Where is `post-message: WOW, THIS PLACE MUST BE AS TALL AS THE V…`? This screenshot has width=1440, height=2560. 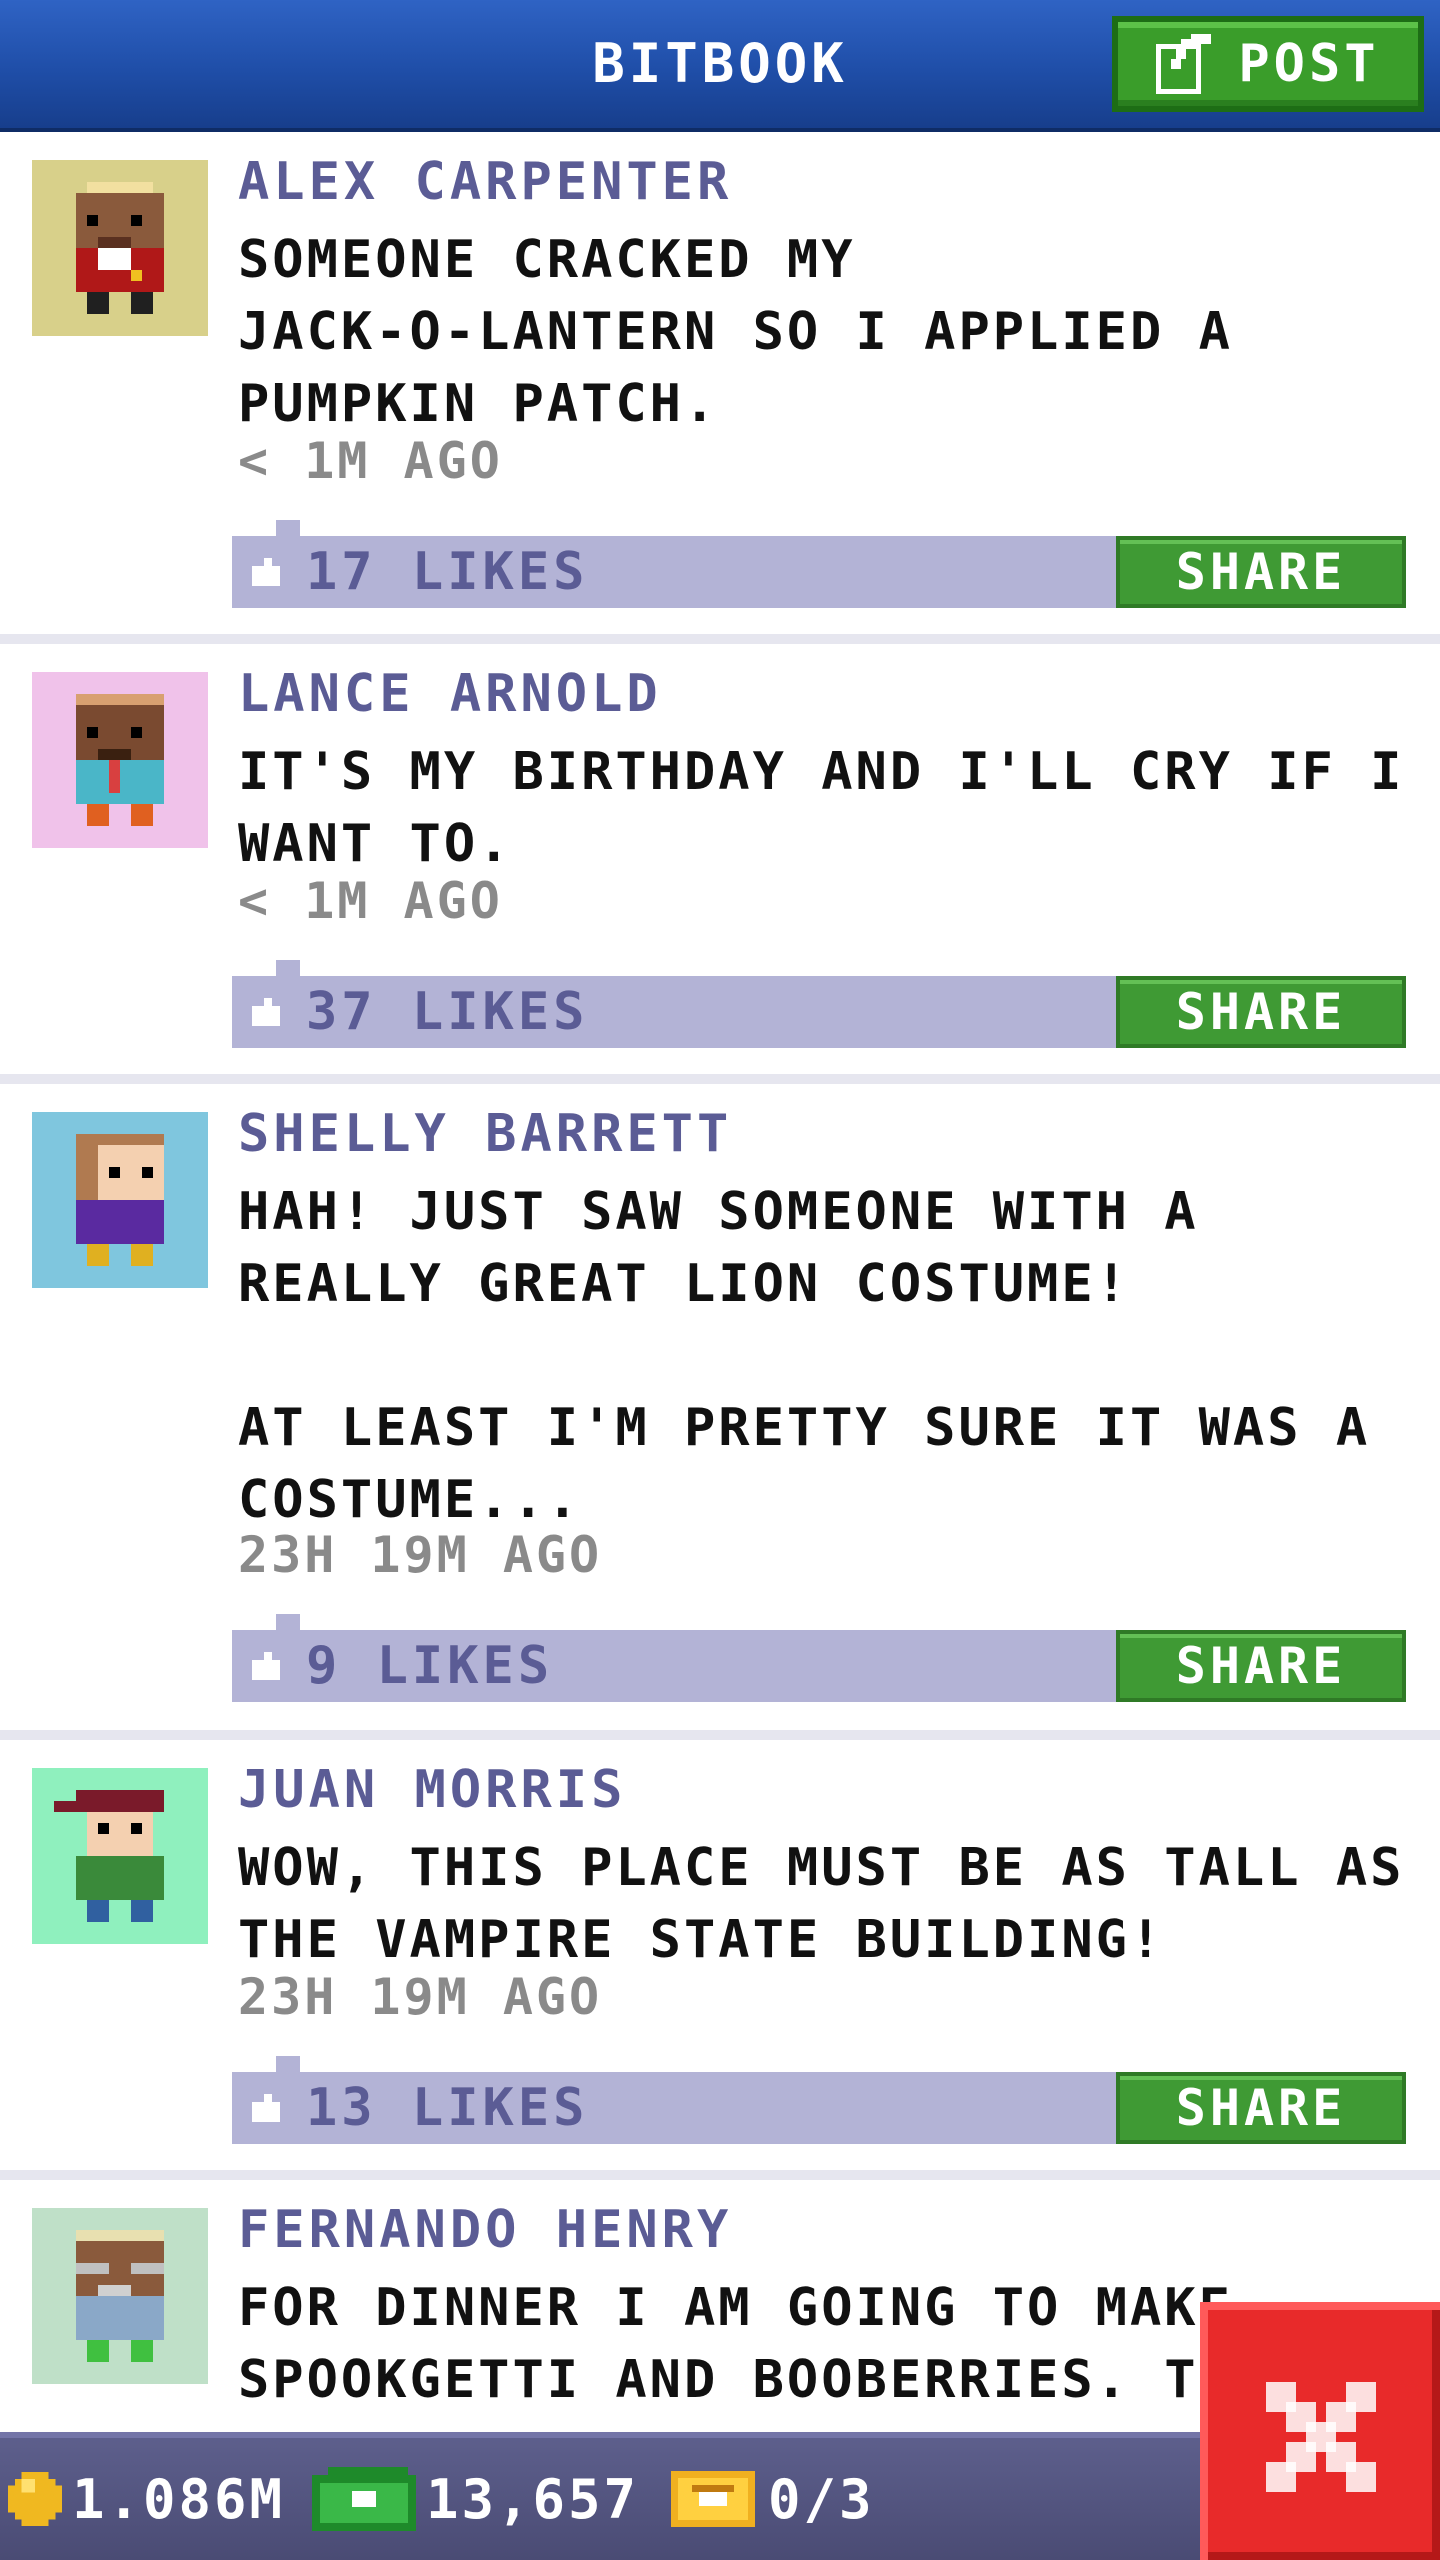 post-message: WOW, THIS PLACE MUST BE AS TALL AS THE V… is located at coordinates (821, 1904).